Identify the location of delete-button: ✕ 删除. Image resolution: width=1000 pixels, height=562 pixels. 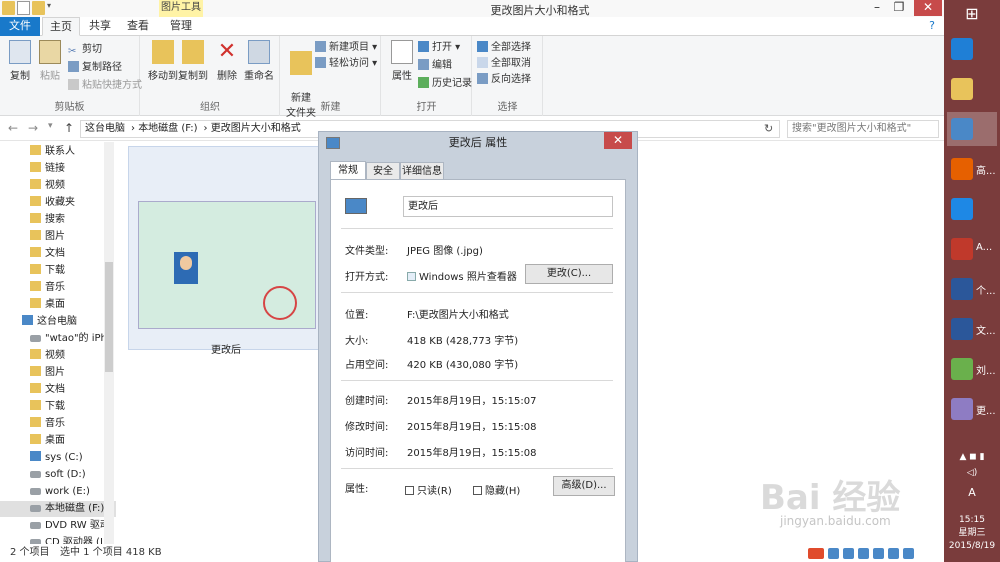
(227, 61).